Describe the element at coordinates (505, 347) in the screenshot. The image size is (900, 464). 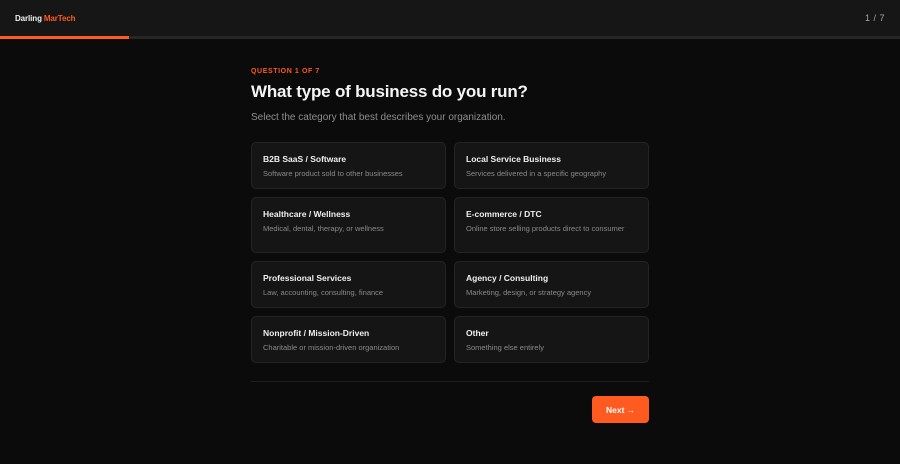
I see `option-description: Something else entirely` at that location.